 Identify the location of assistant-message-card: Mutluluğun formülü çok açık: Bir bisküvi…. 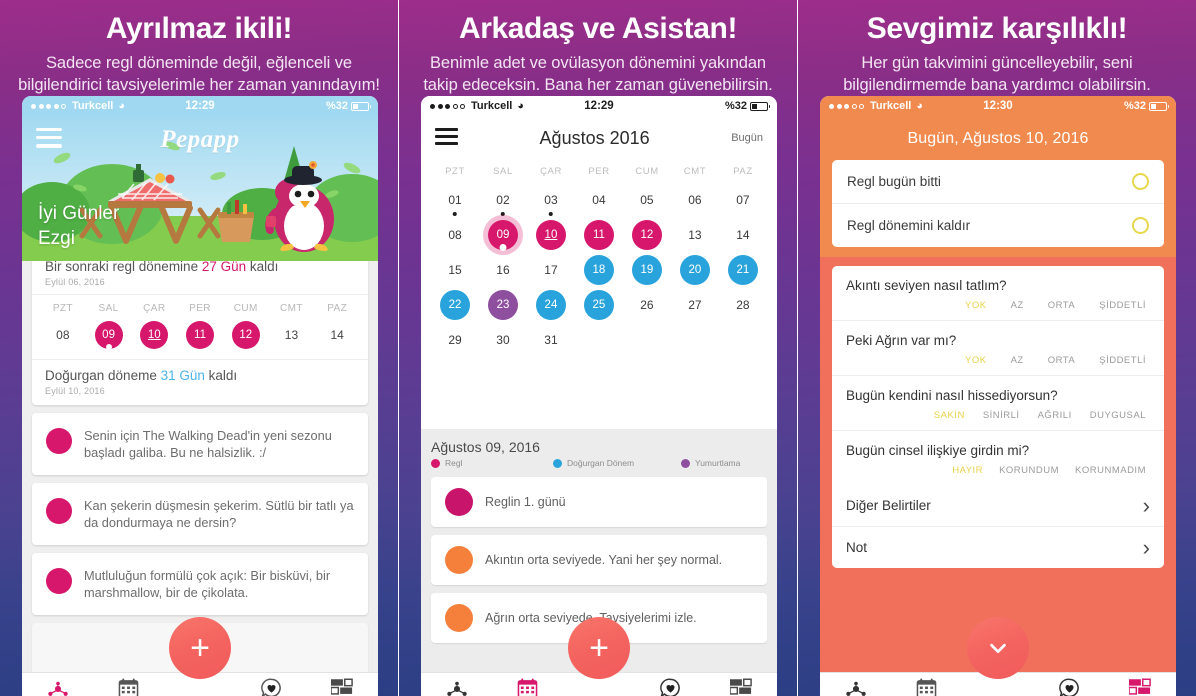
(200, 584).